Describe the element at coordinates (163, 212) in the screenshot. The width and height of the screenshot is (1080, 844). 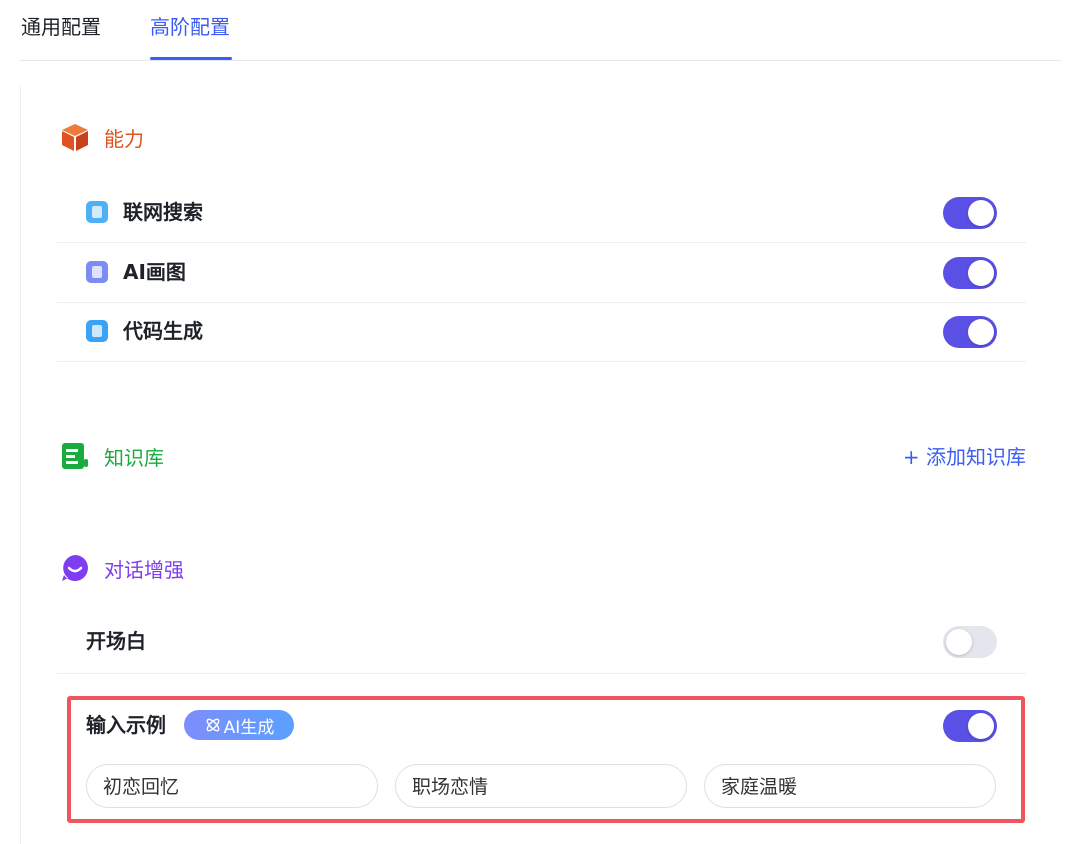
I see `web-search-label: 联网搜索` at that location.